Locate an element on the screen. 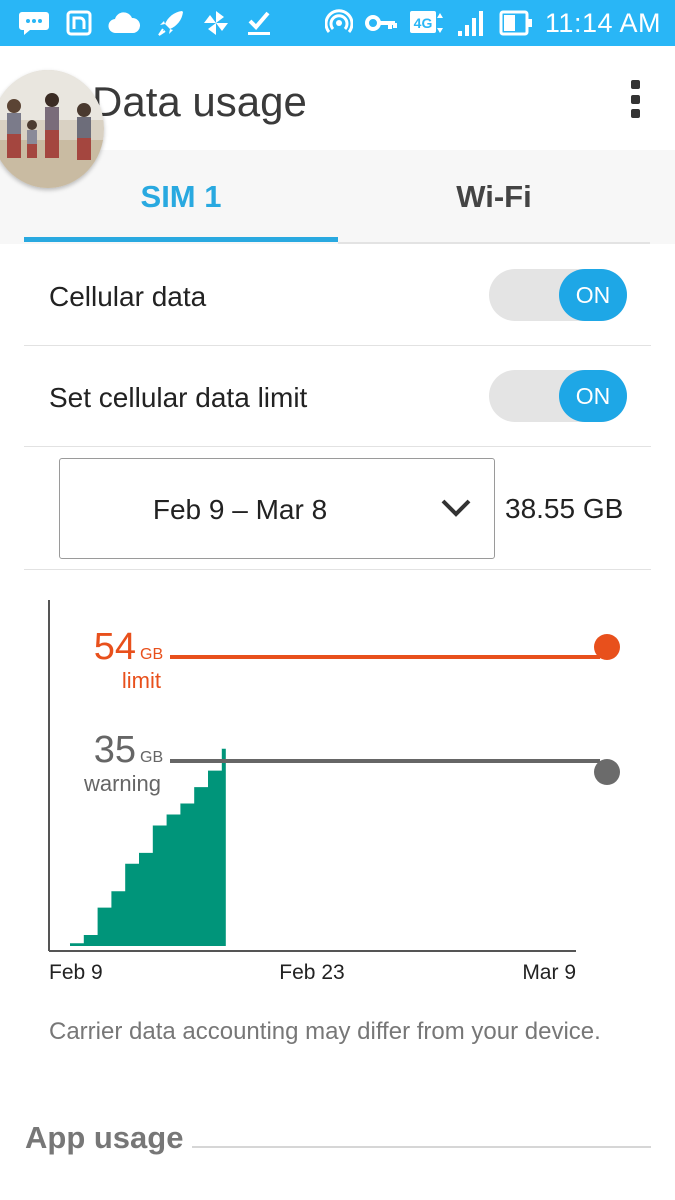 This screenshot has height=1200, width=675. limit-value: 54 is located at coordinates (115, 647).